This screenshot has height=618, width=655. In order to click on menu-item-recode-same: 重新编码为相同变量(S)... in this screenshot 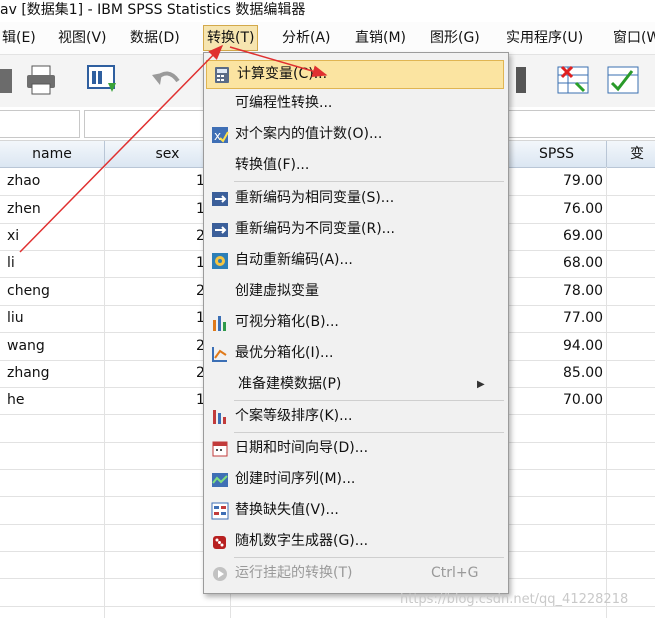, I will do `click(355, 198)`.